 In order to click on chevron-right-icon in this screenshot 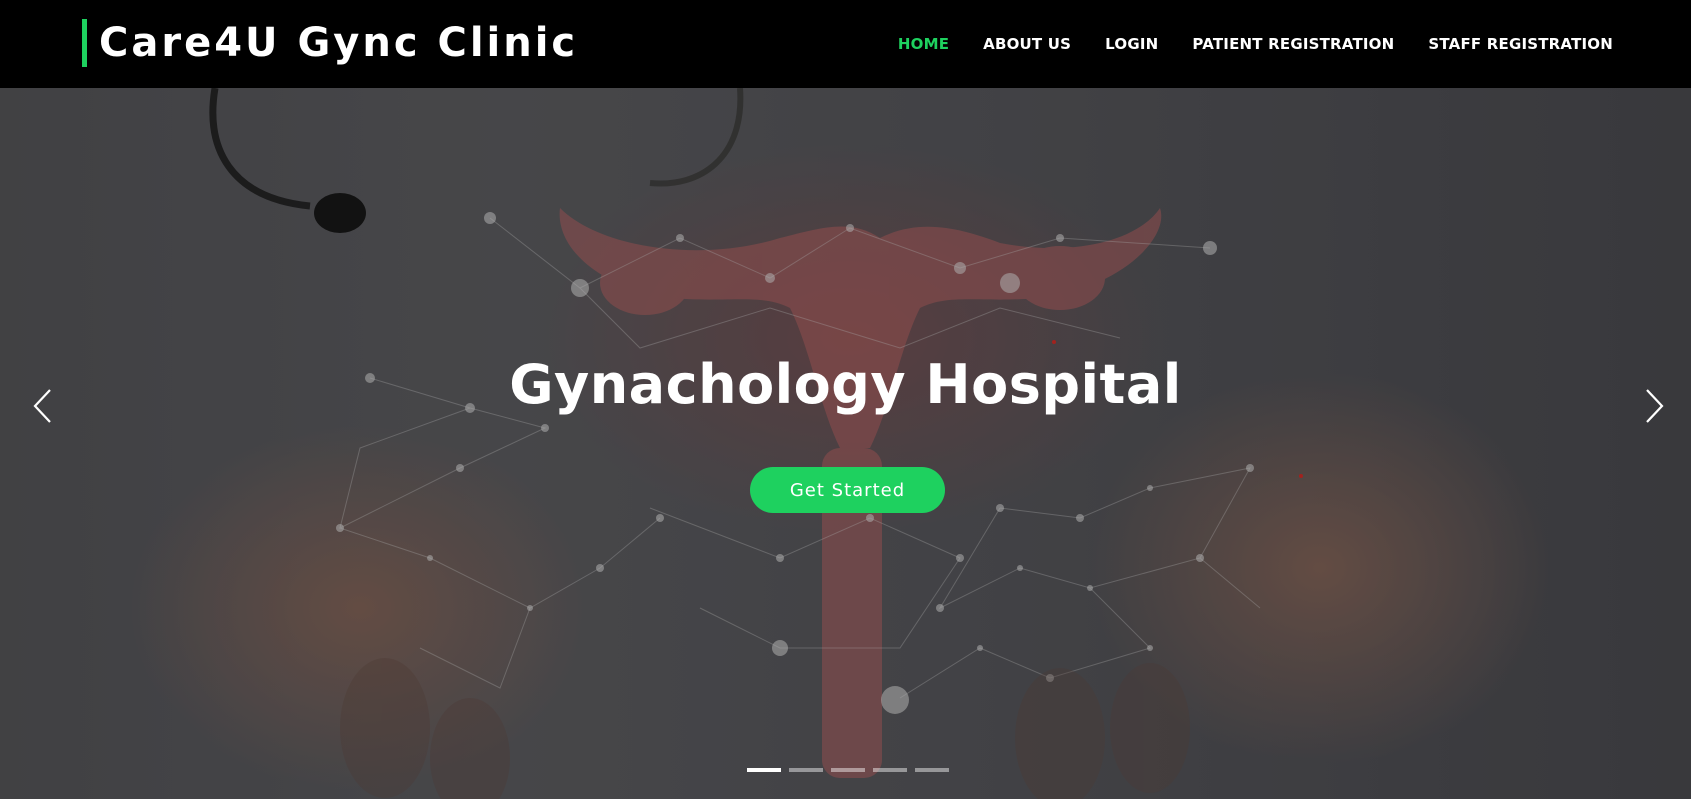, I will do `click(1655, 406)`.